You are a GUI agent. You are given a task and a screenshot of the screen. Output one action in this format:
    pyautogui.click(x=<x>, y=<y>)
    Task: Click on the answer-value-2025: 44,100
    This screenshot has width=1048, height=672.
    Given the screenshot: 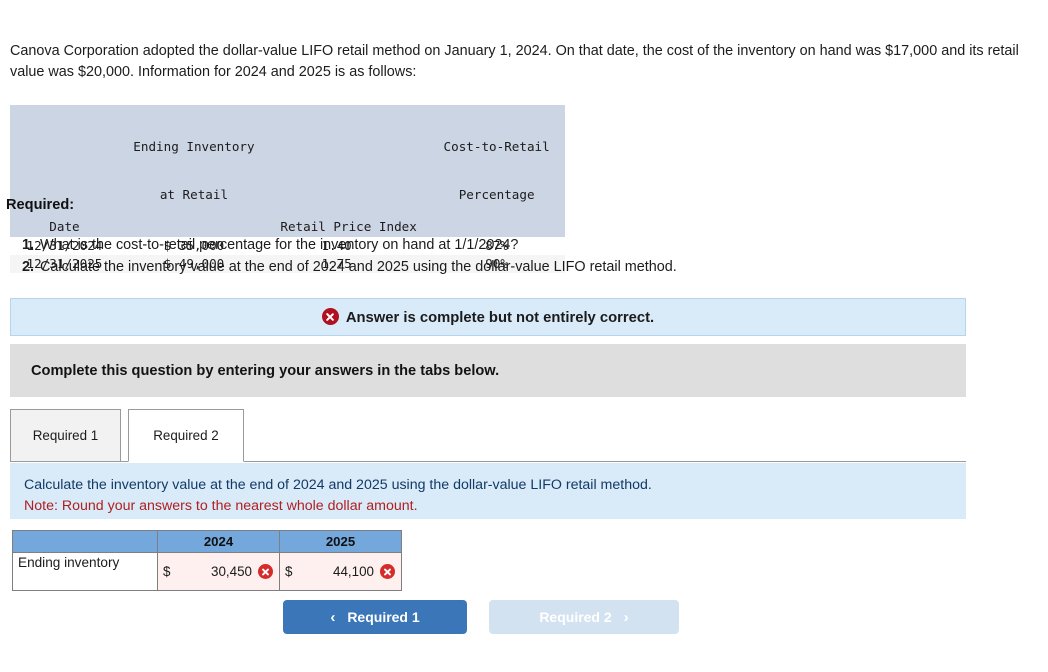 What is the action you would take?
    pyautogui.click(x=353, y=571)
    